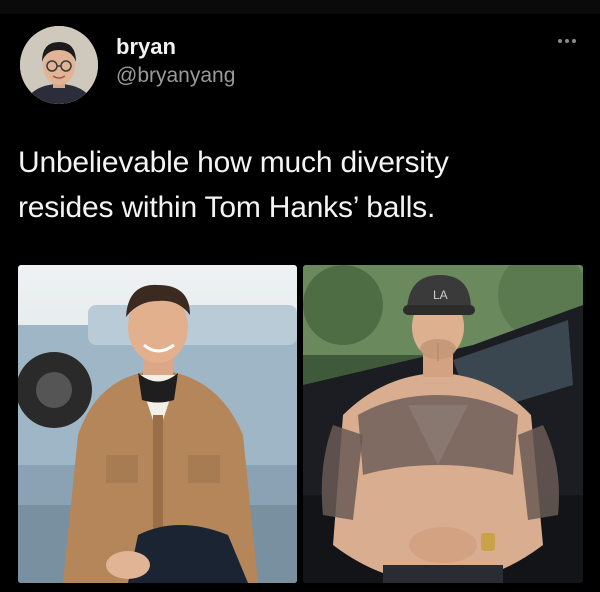 This screenshot has height=592, width=600. Describe the element at coordinates (146, 47) in the screenshot. I see `author-name: bryan` at that location.